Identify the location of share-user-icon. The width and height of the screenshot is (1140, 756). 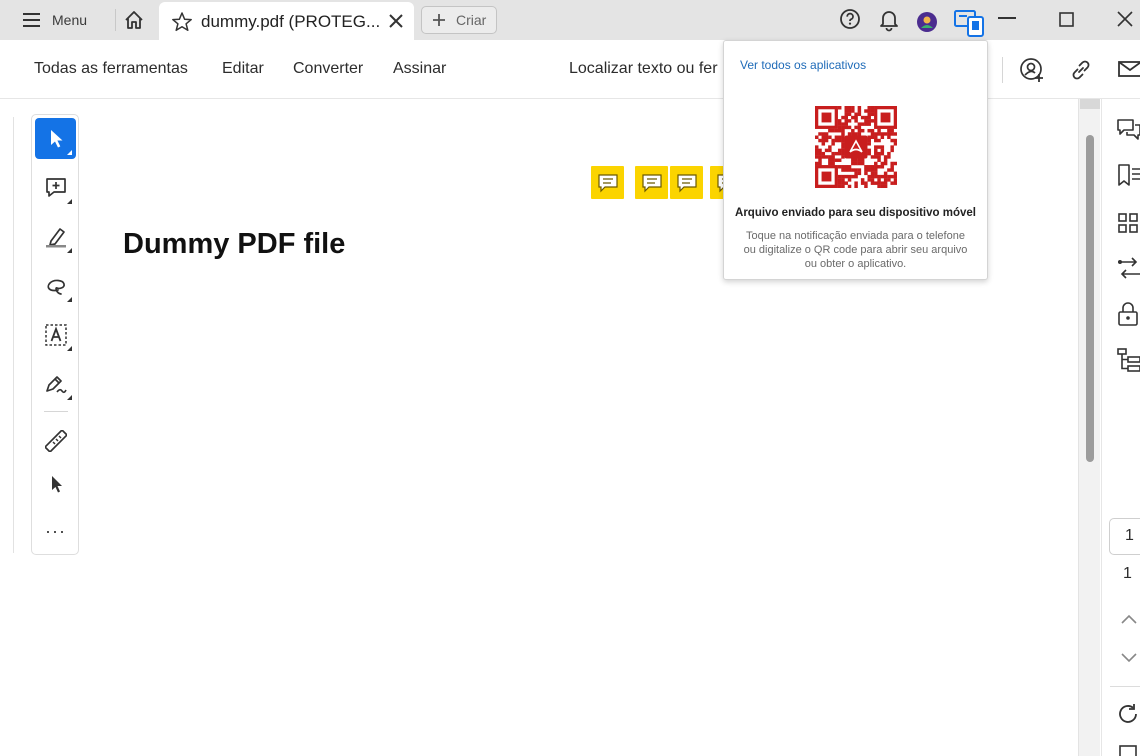
(1032, 70).